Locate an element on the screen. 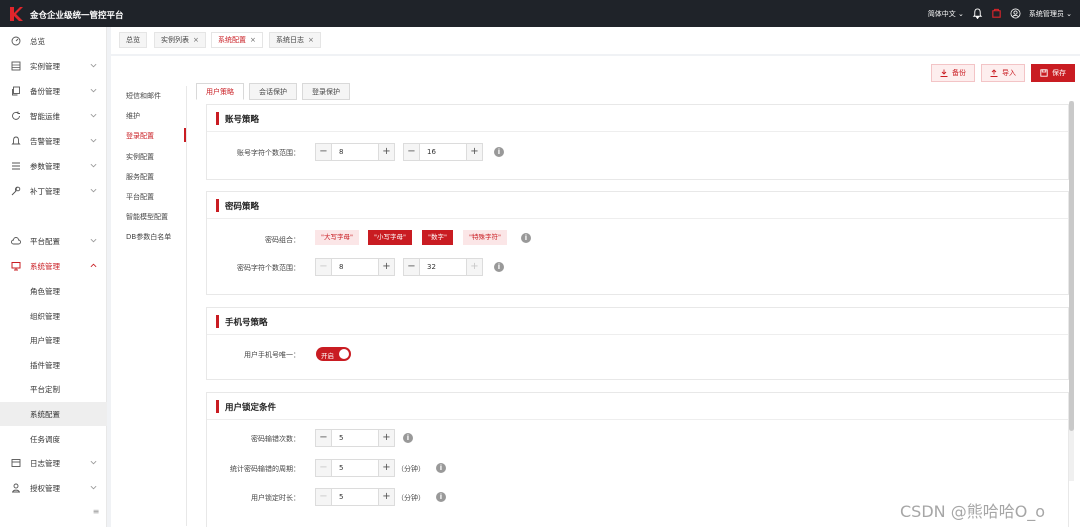 The width and height of the screenshot is (1080, 527). sidebar-item-system: 系统管理 is located at coordinates (53, 266).